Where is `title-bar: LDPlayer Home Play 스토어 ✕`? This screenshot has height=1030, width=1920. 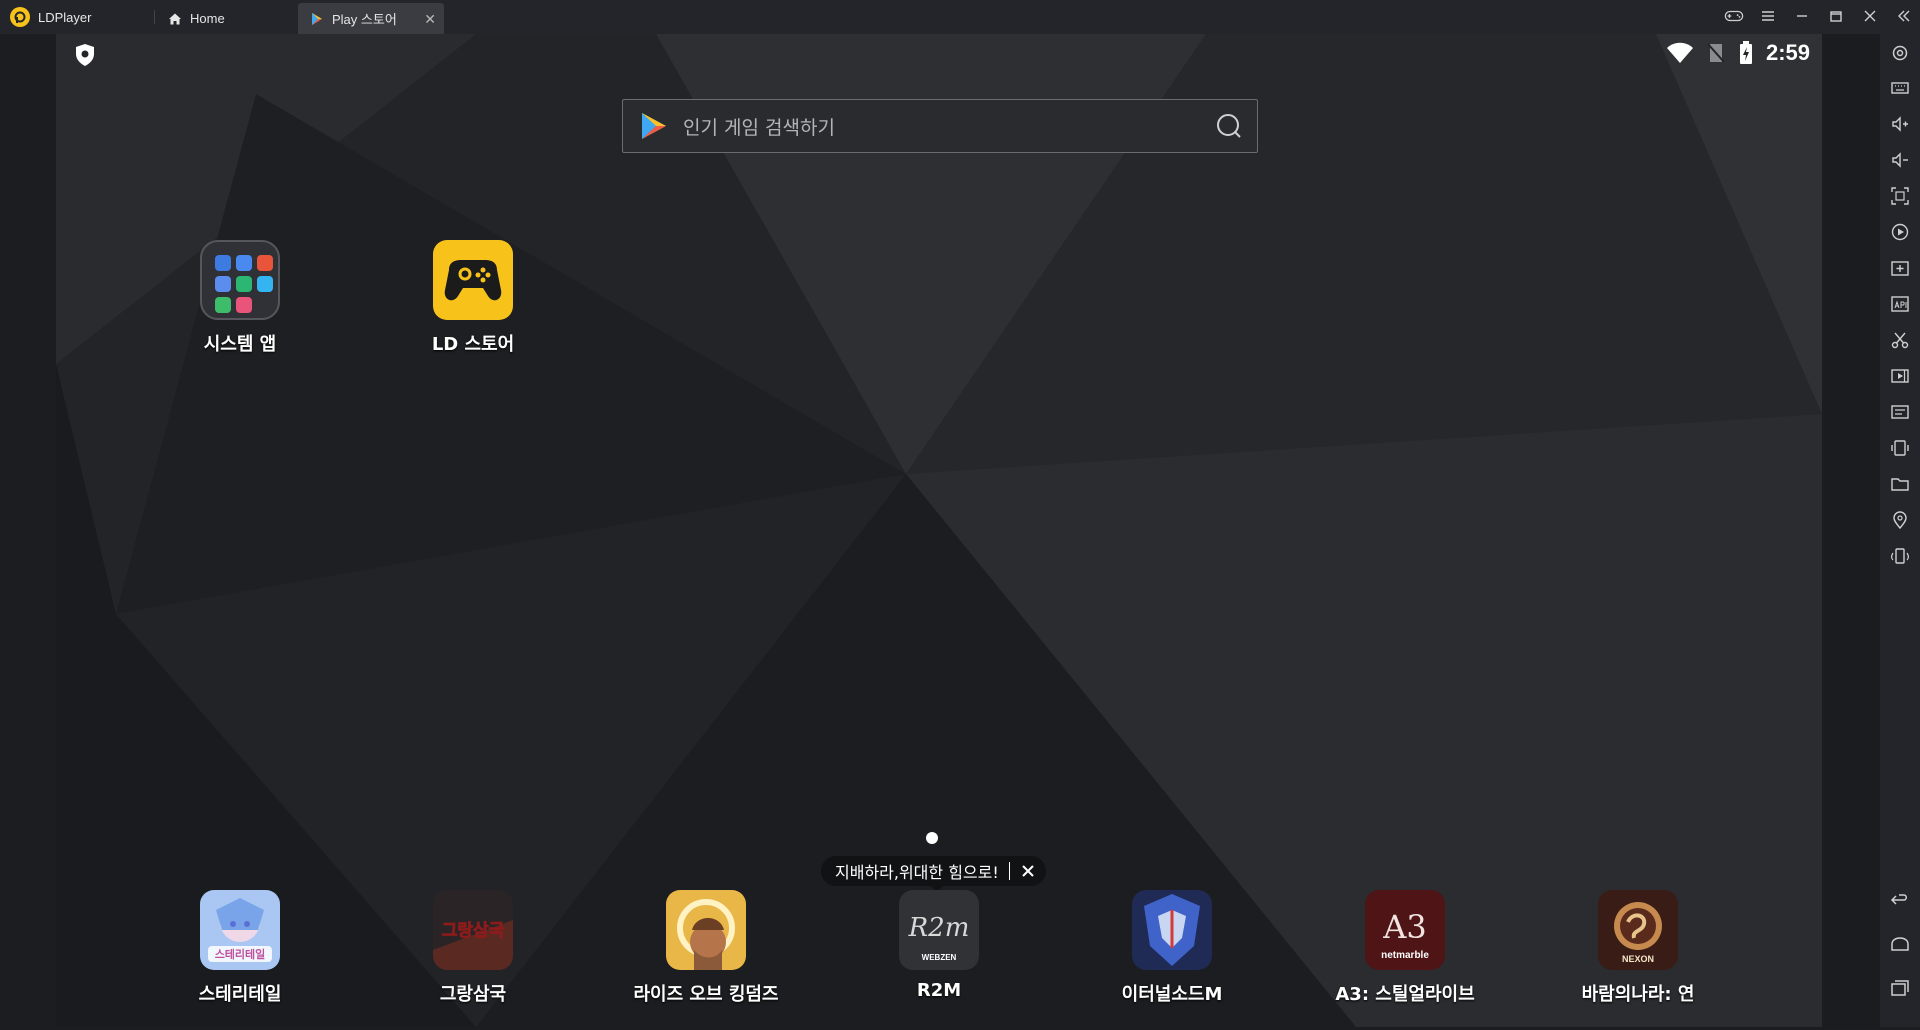
title-bar: LDPlayer Home Play 스토어 ✕ is located at coordinates (960, 17).